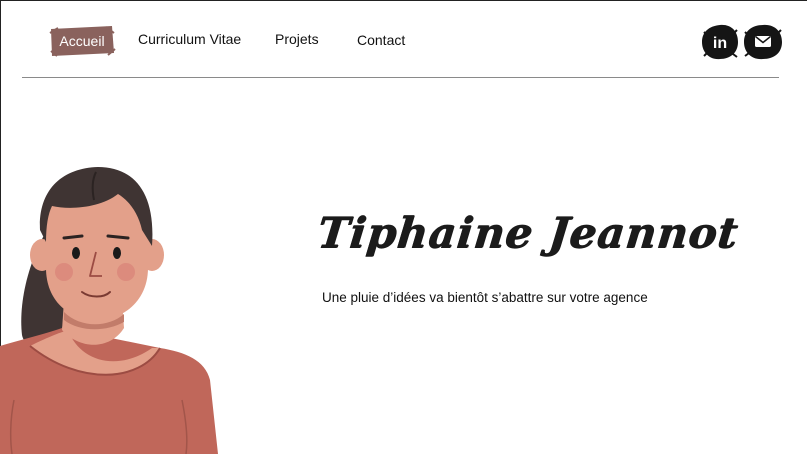 The width and height of the screenshot is (808, 454). I want to click on nav-label-cv: Curriculum Vitae, so click(190, 39).